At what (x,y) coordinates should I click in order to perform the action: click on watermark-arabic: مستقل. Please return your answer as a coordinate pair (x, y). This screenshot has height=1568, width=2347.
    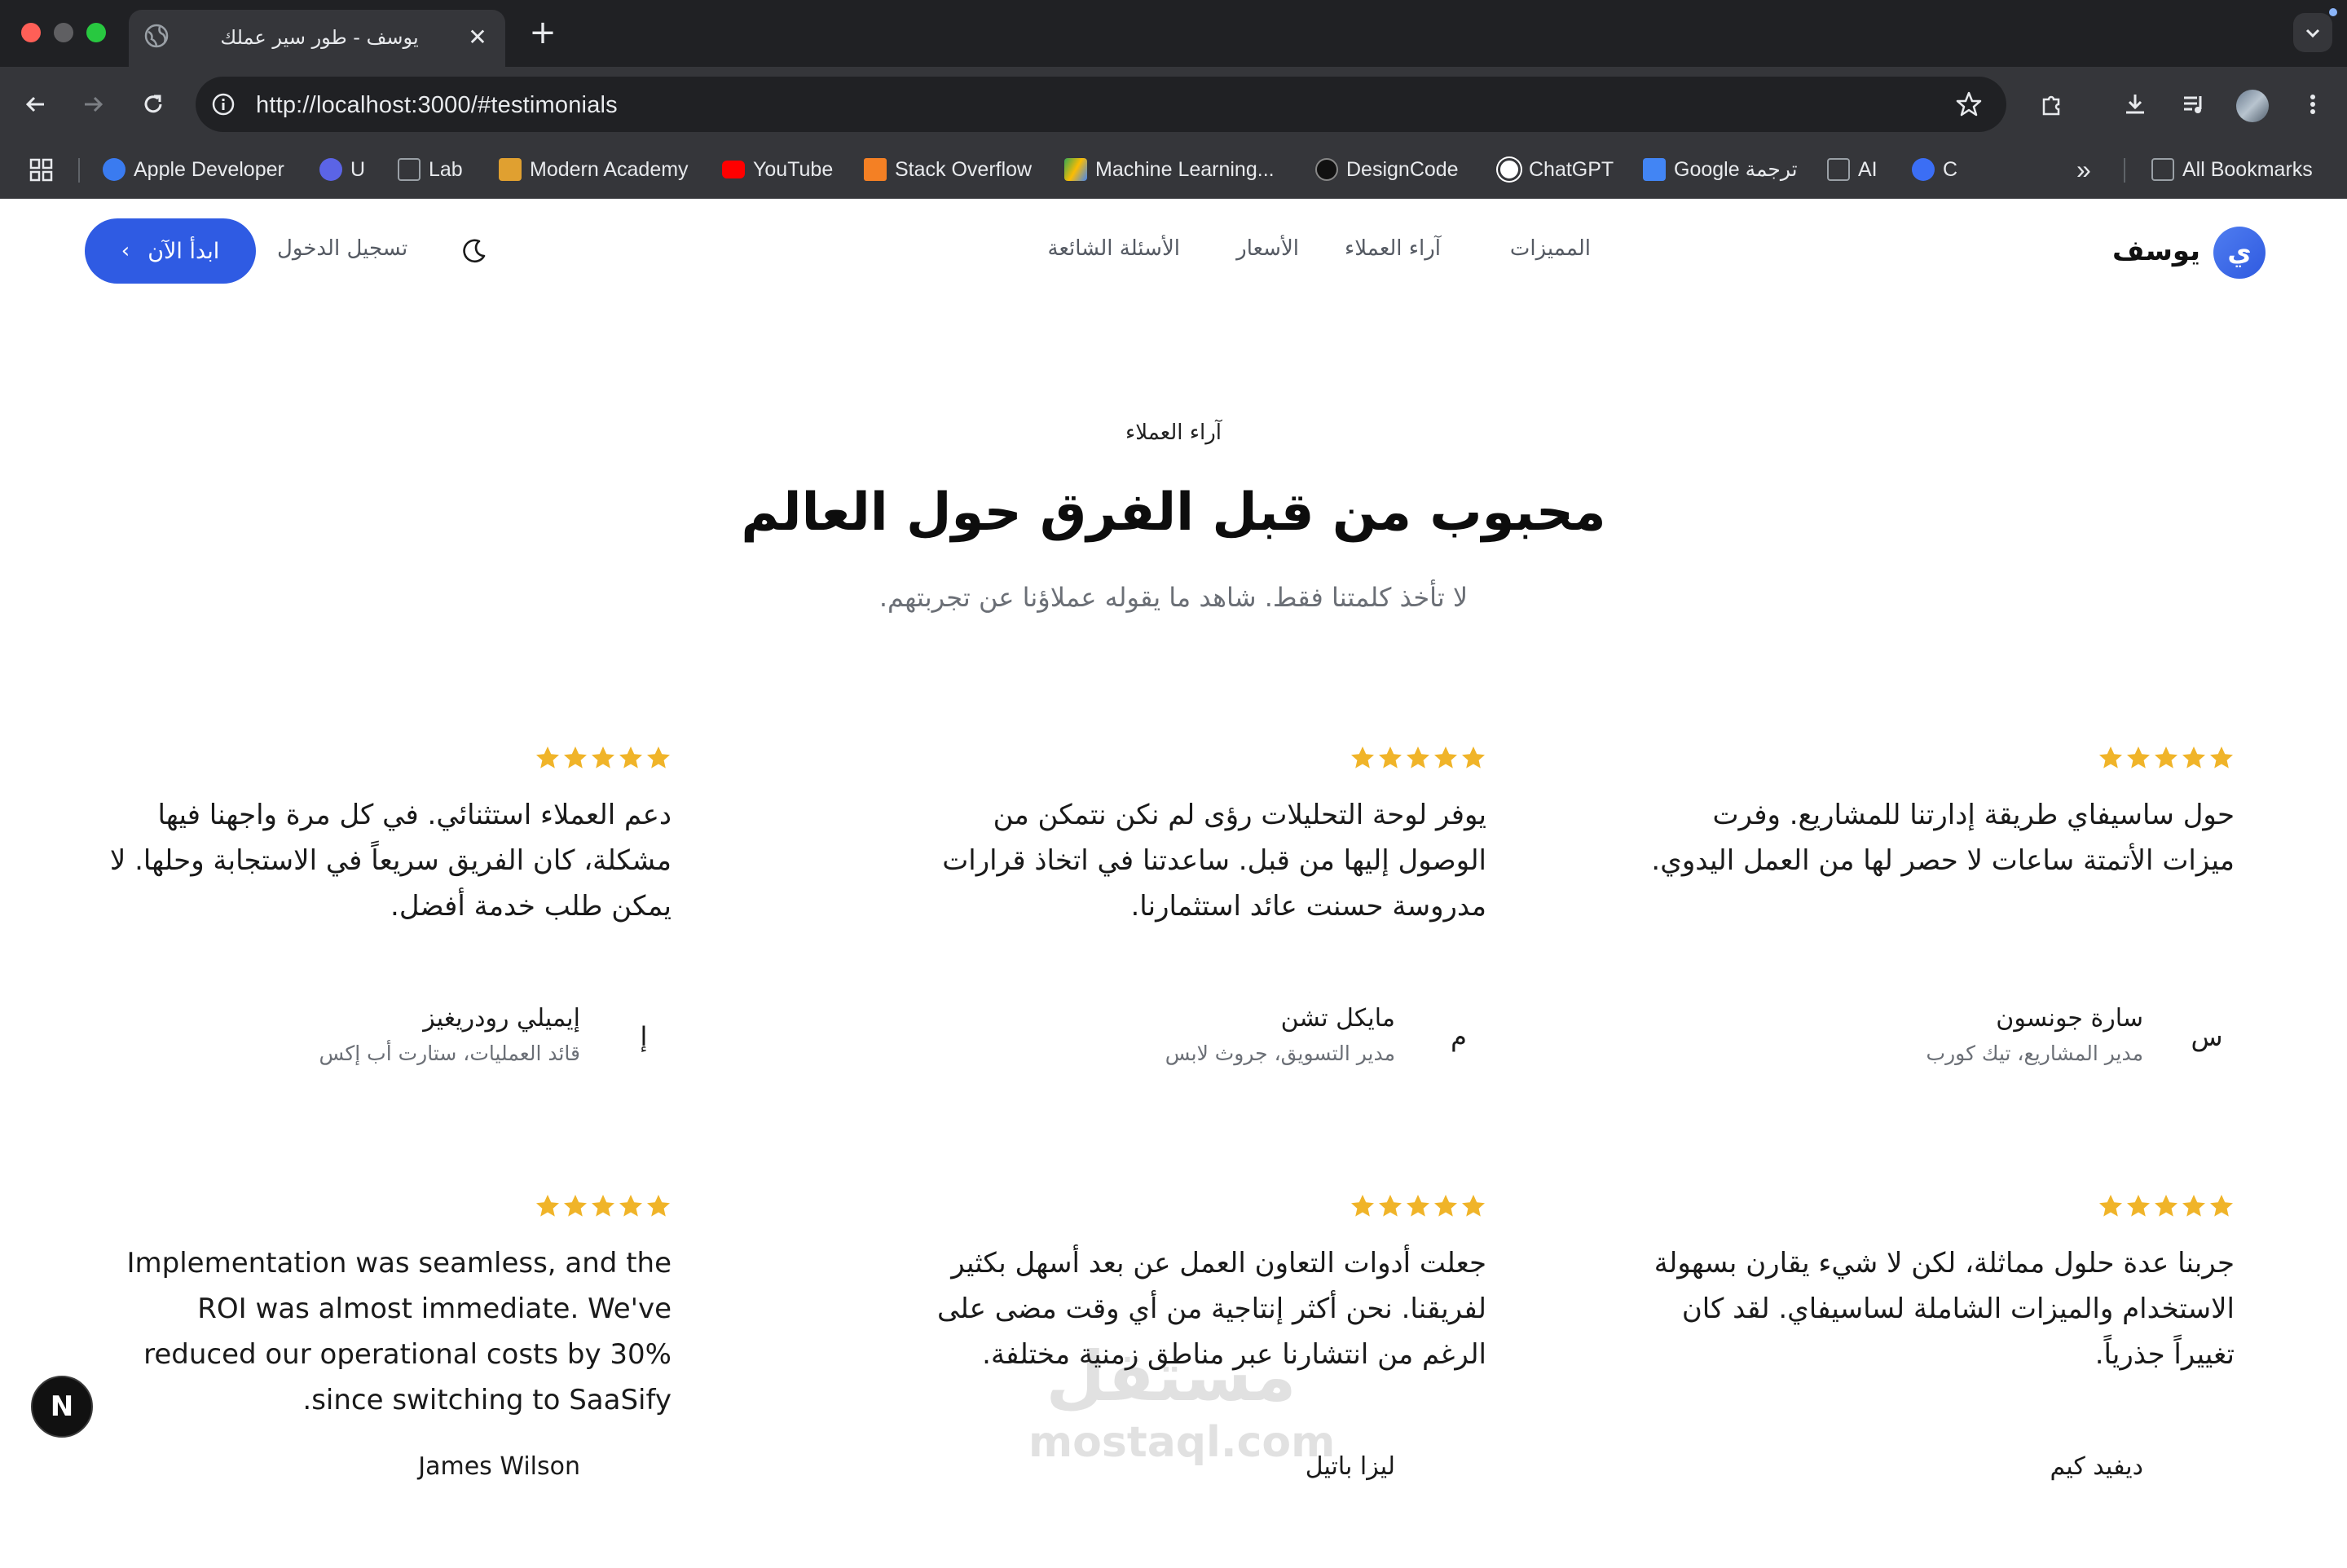
    Looking at the image, I should click on (1172, 1376).